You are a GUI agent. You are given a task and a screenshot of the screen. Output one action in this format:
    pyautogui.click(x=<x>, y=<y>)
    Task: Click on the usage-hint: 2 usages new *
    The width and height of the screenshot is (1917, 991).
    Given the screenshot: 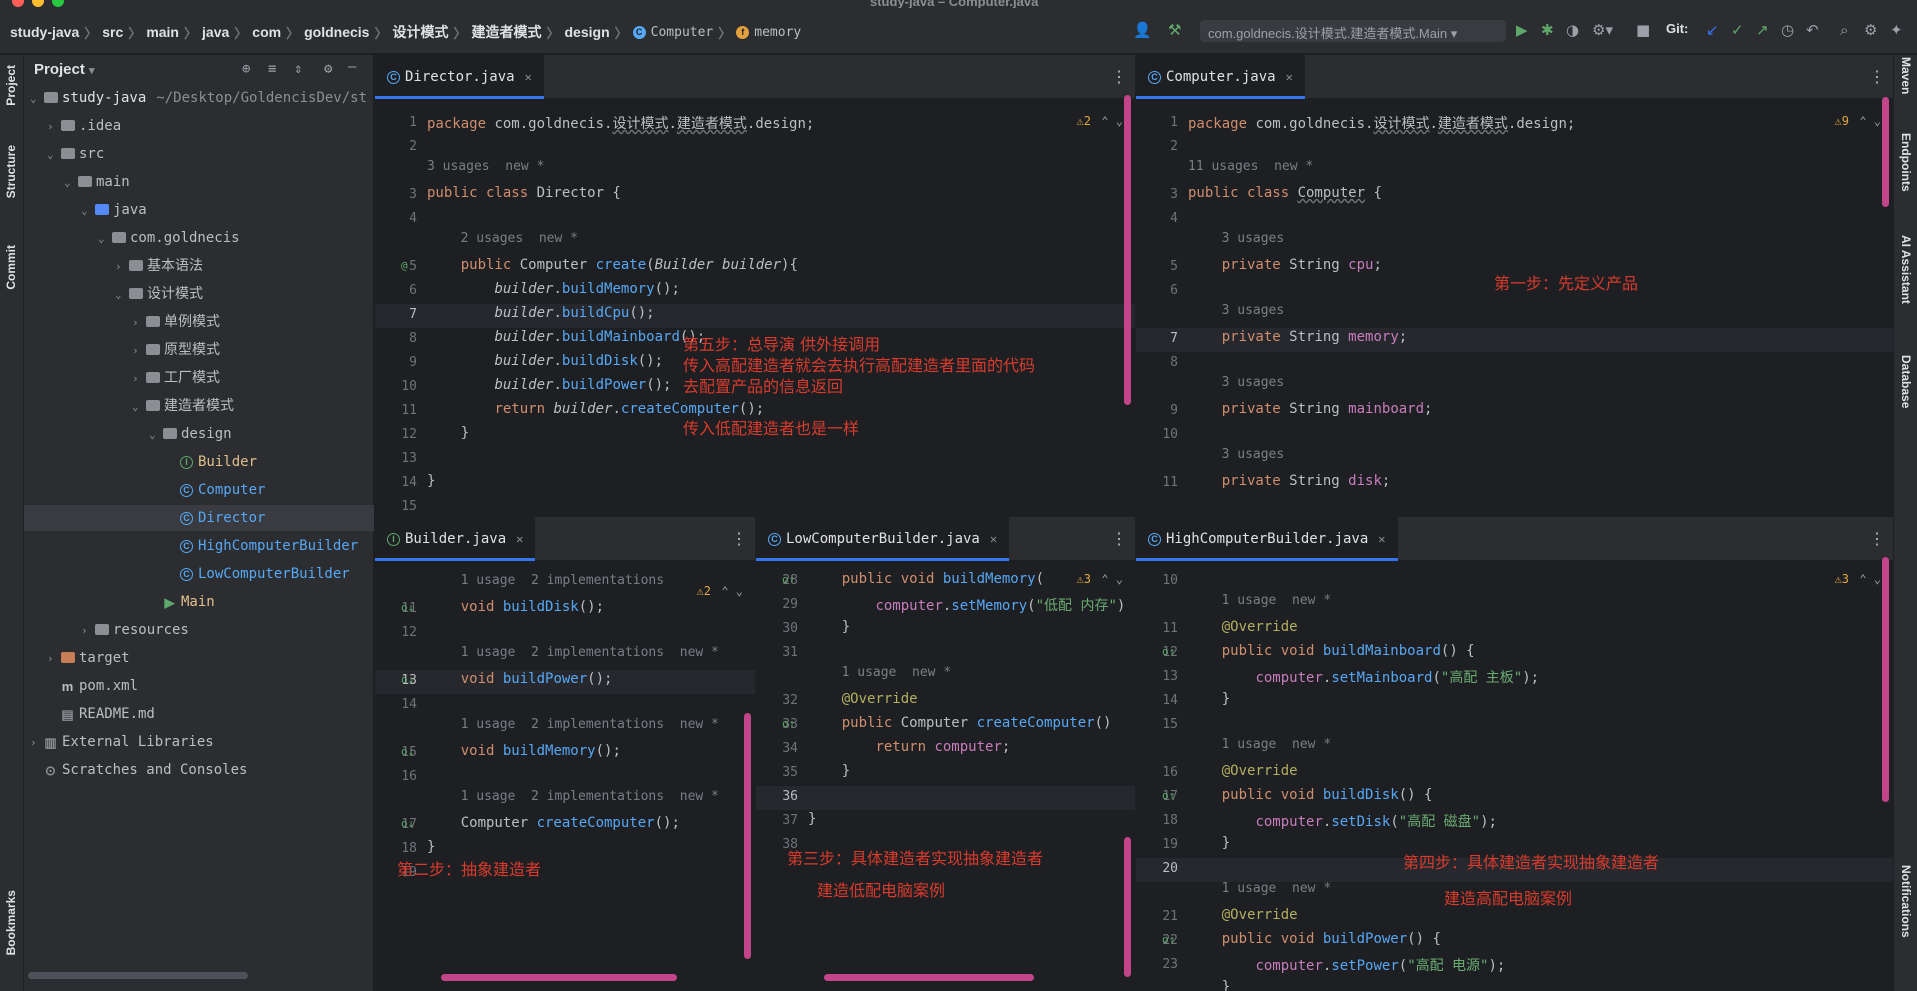 What is the action you would take?
    pyautogui.click(x=519, y=238)
    